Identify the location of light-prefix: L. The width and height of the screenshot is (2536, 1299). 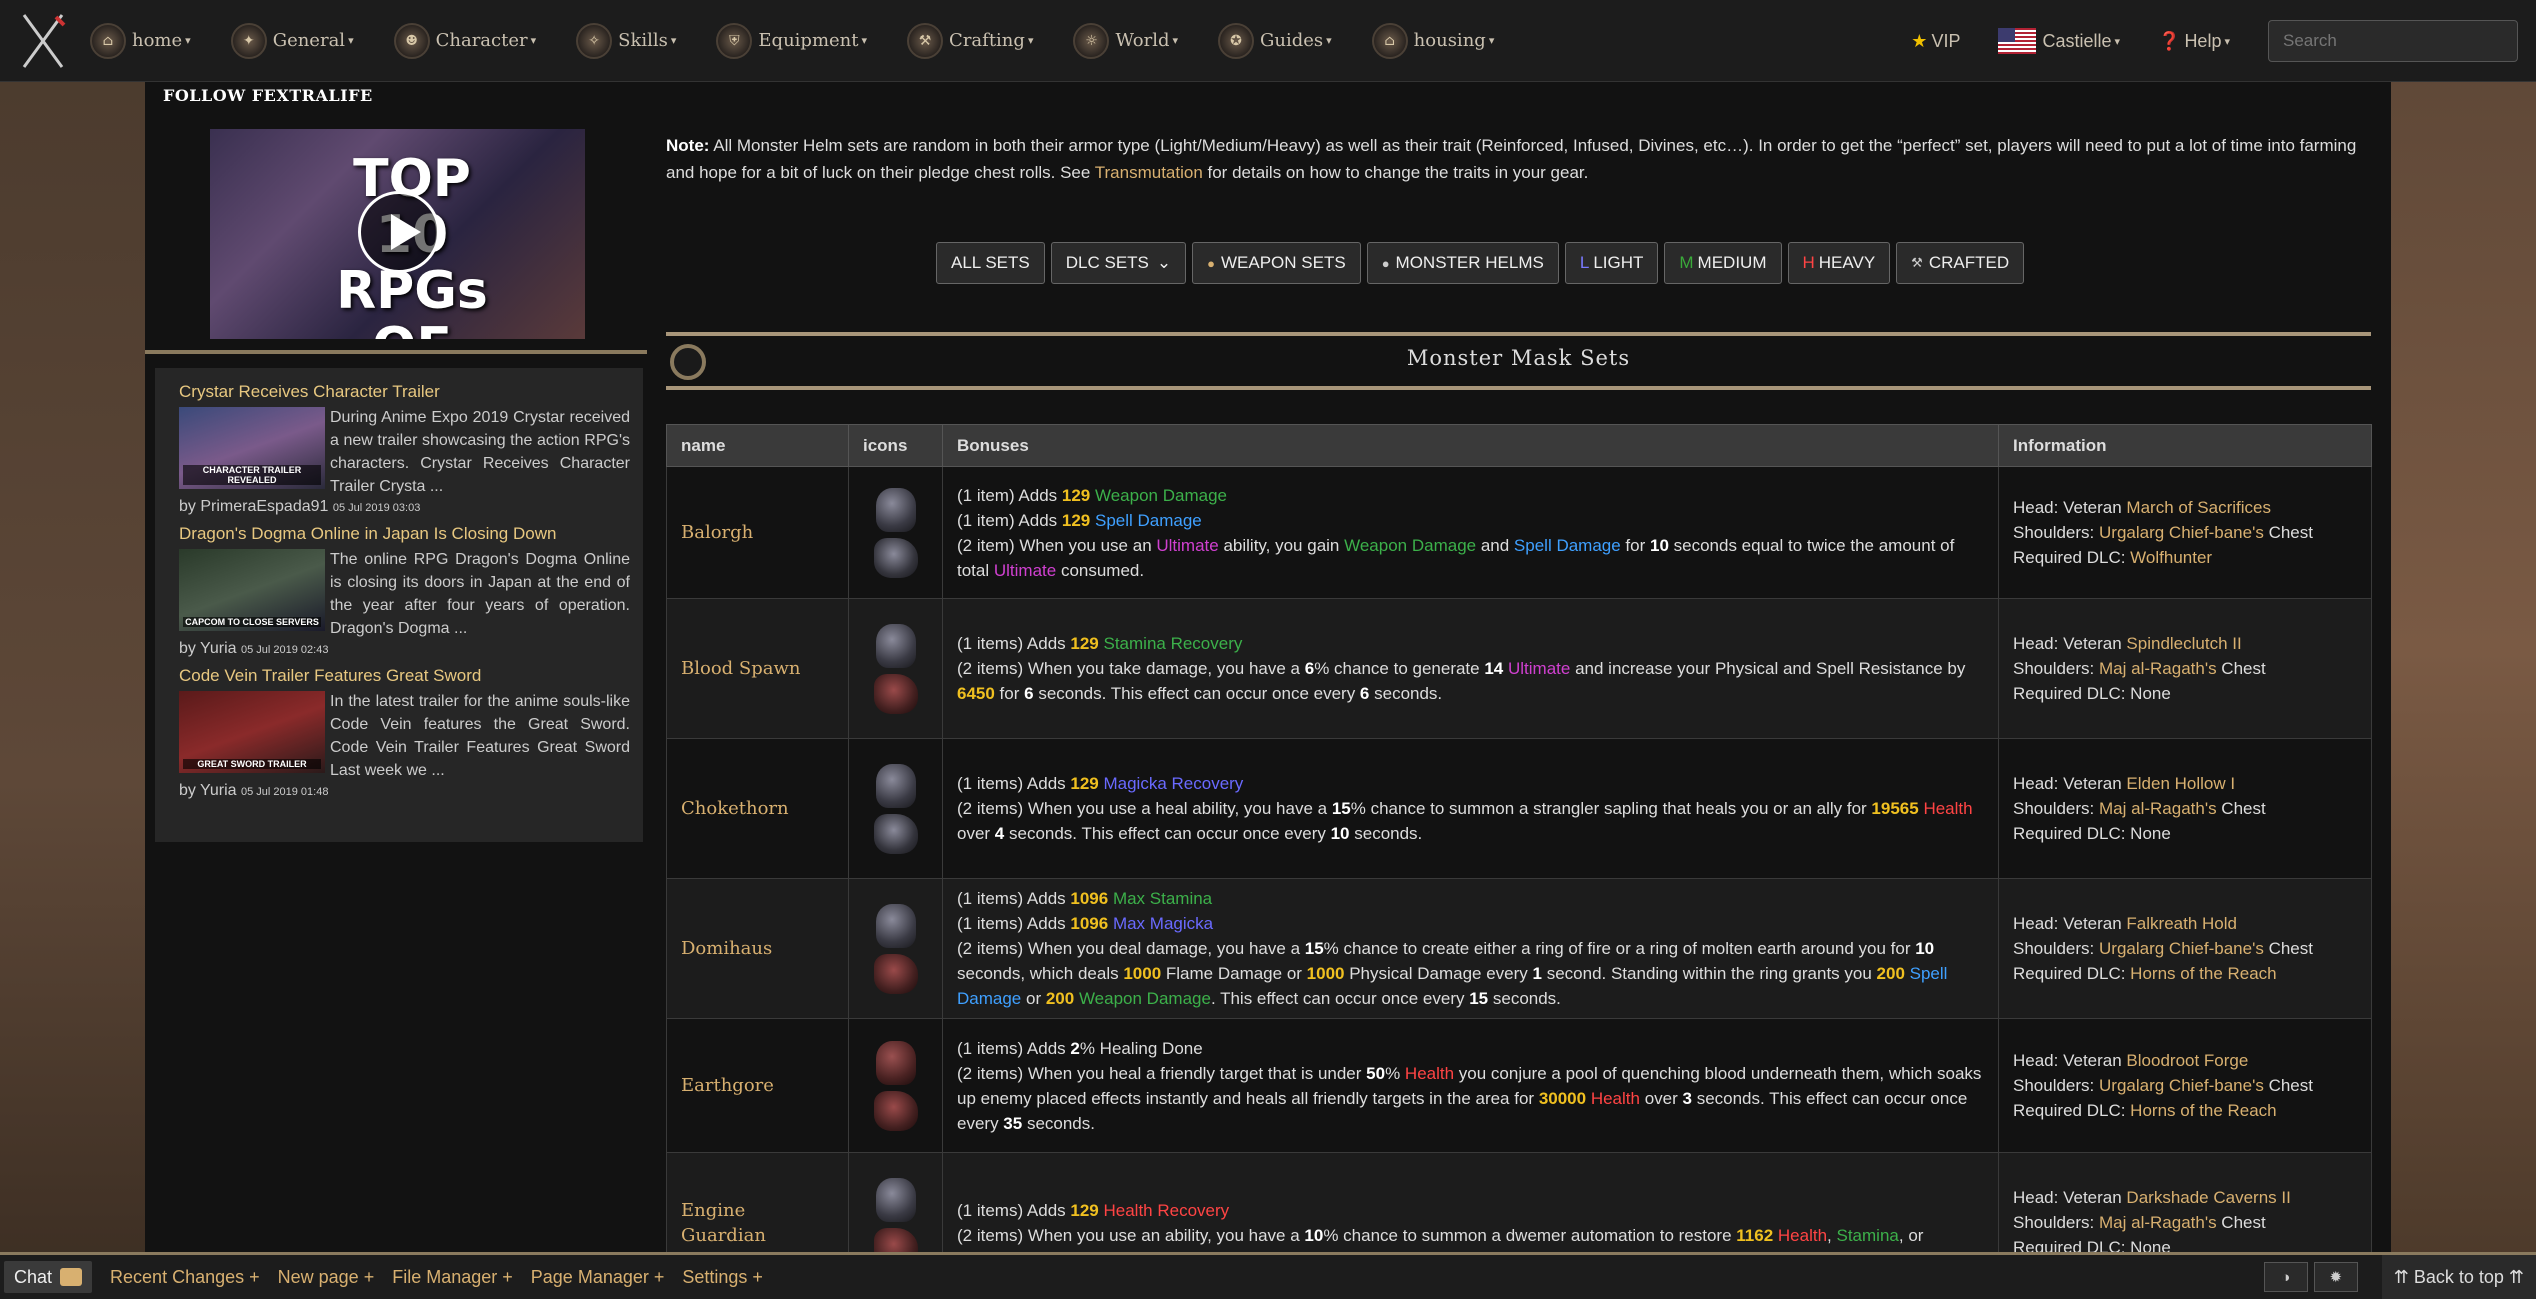
(1584, 262).